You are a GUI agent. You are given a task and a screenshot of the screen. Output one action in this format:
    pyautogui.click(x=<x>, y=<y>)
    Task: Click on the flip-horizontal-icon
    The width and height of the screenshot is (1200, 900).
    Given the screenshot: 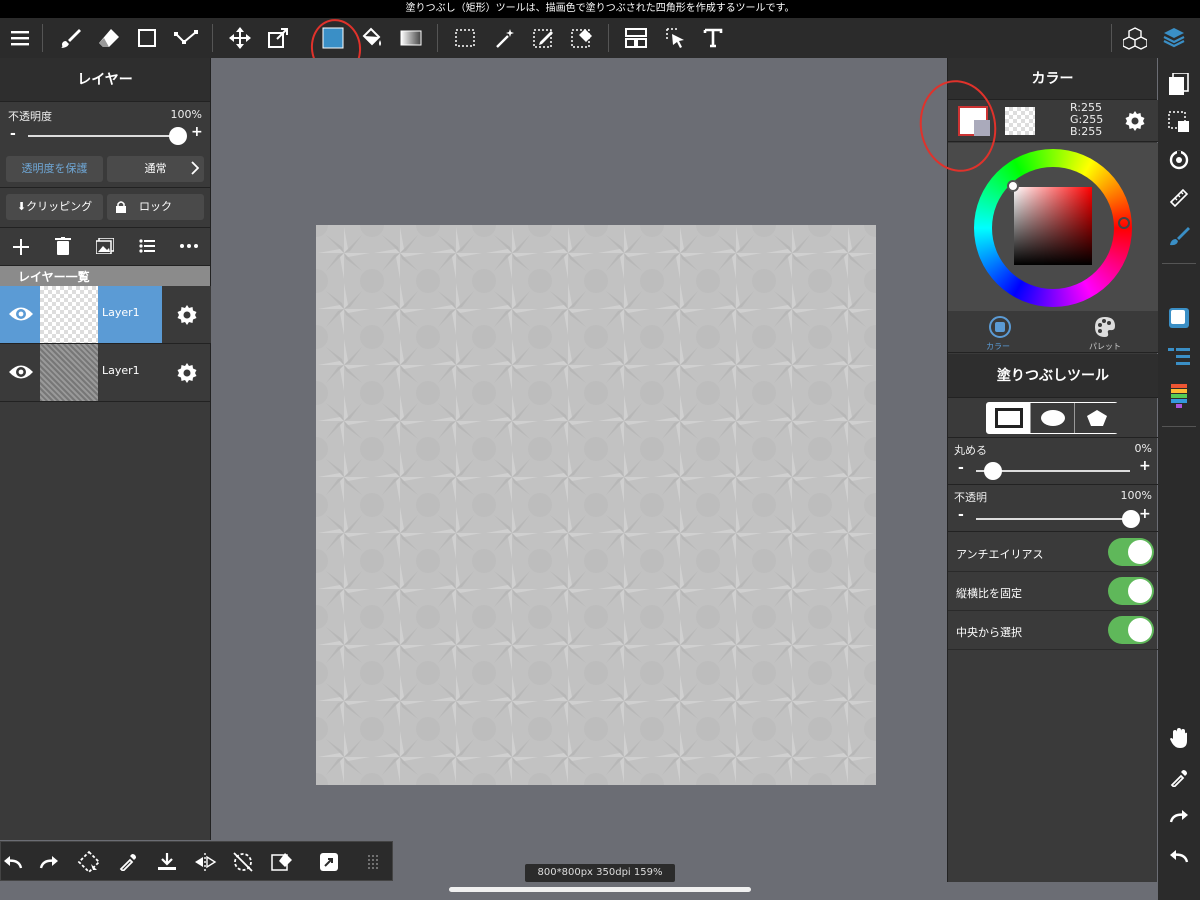 What is the action you would take?
    pyautogui.click(x=205, y=862)
    